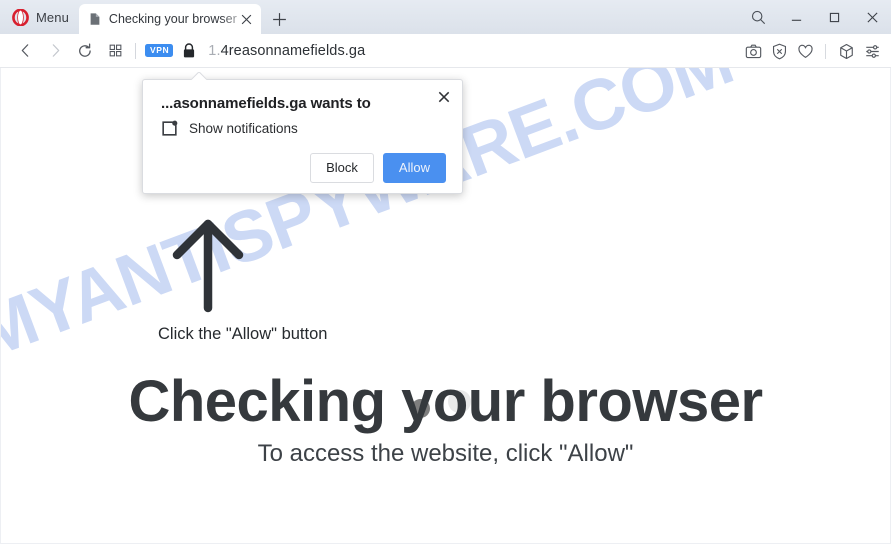 The image size is (891, 544). I want to click on maximize-icon, so click(834, 17).